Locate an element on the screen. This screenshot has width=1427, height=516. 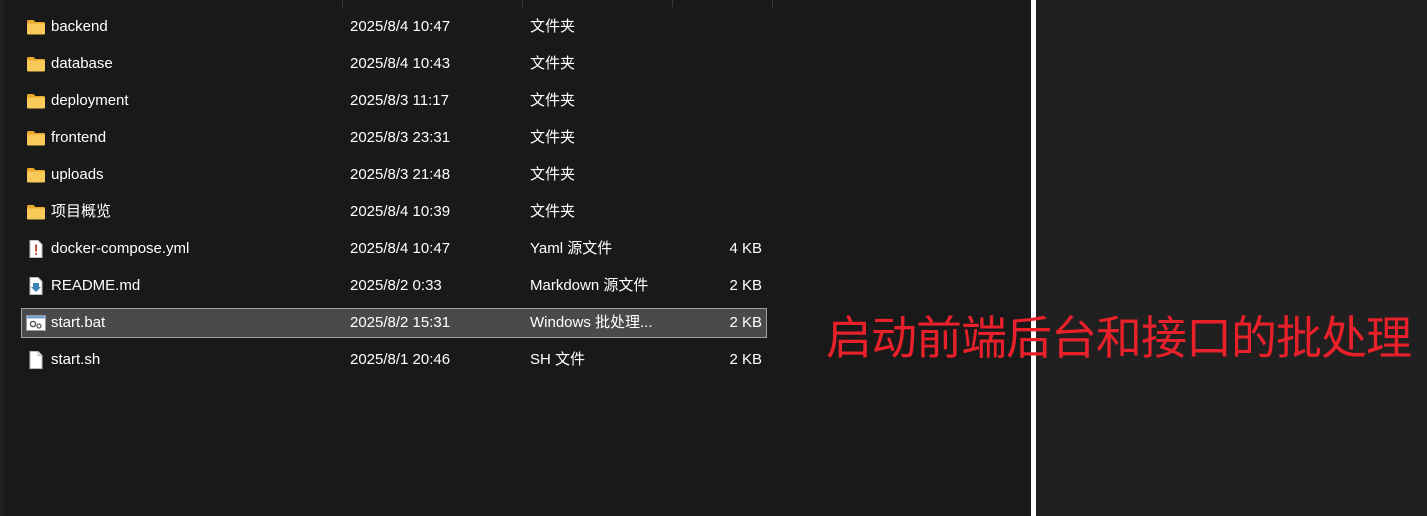
file-date: 2025/8/2 0:33 is located at coordinates (396, 285).